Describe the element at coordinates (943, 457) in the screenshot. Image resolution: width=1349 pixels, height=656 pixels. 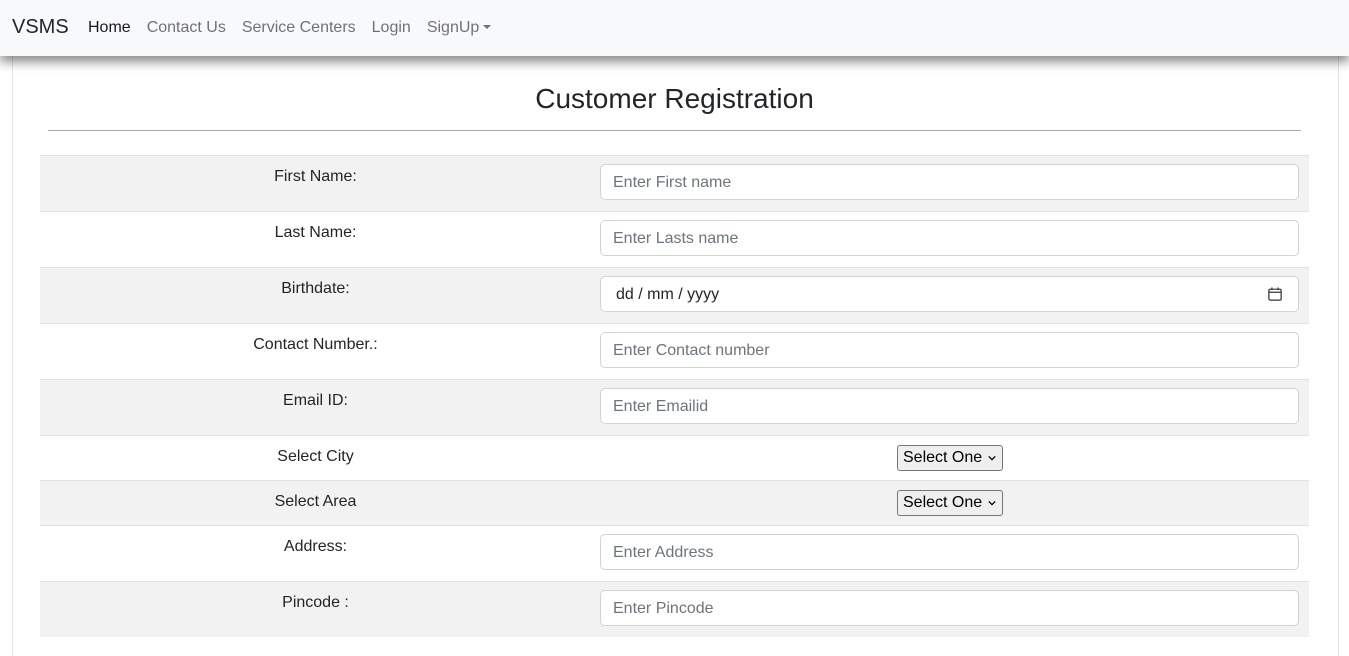
I see `city-selected-value: Select One` at that location.